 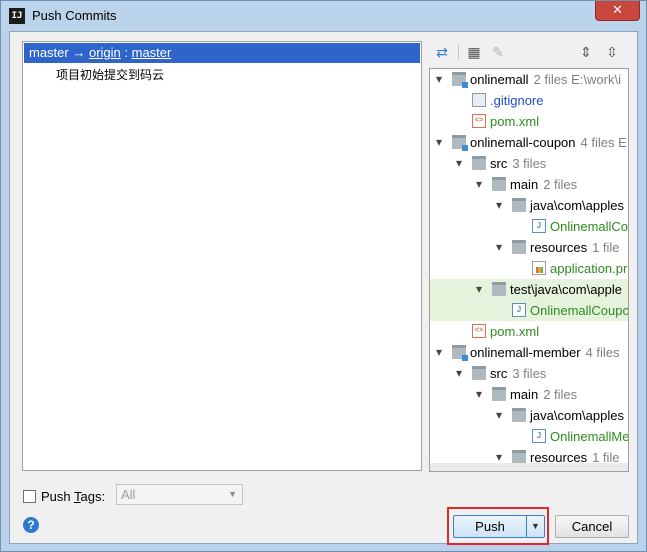 I want to click on horizontal-scrollbar, so click(x=529, y=467).